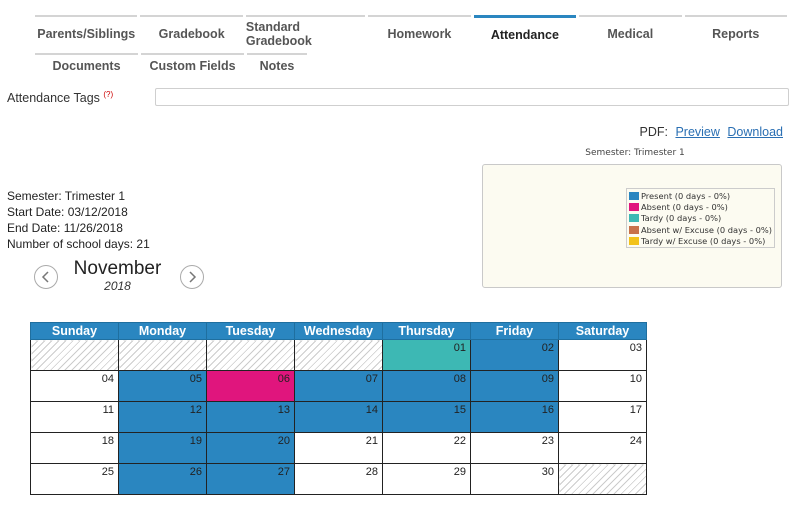 The height and width of the screenshot is (510, 809). I want to click on tab-attendance: Attendance, so click(525, 33).